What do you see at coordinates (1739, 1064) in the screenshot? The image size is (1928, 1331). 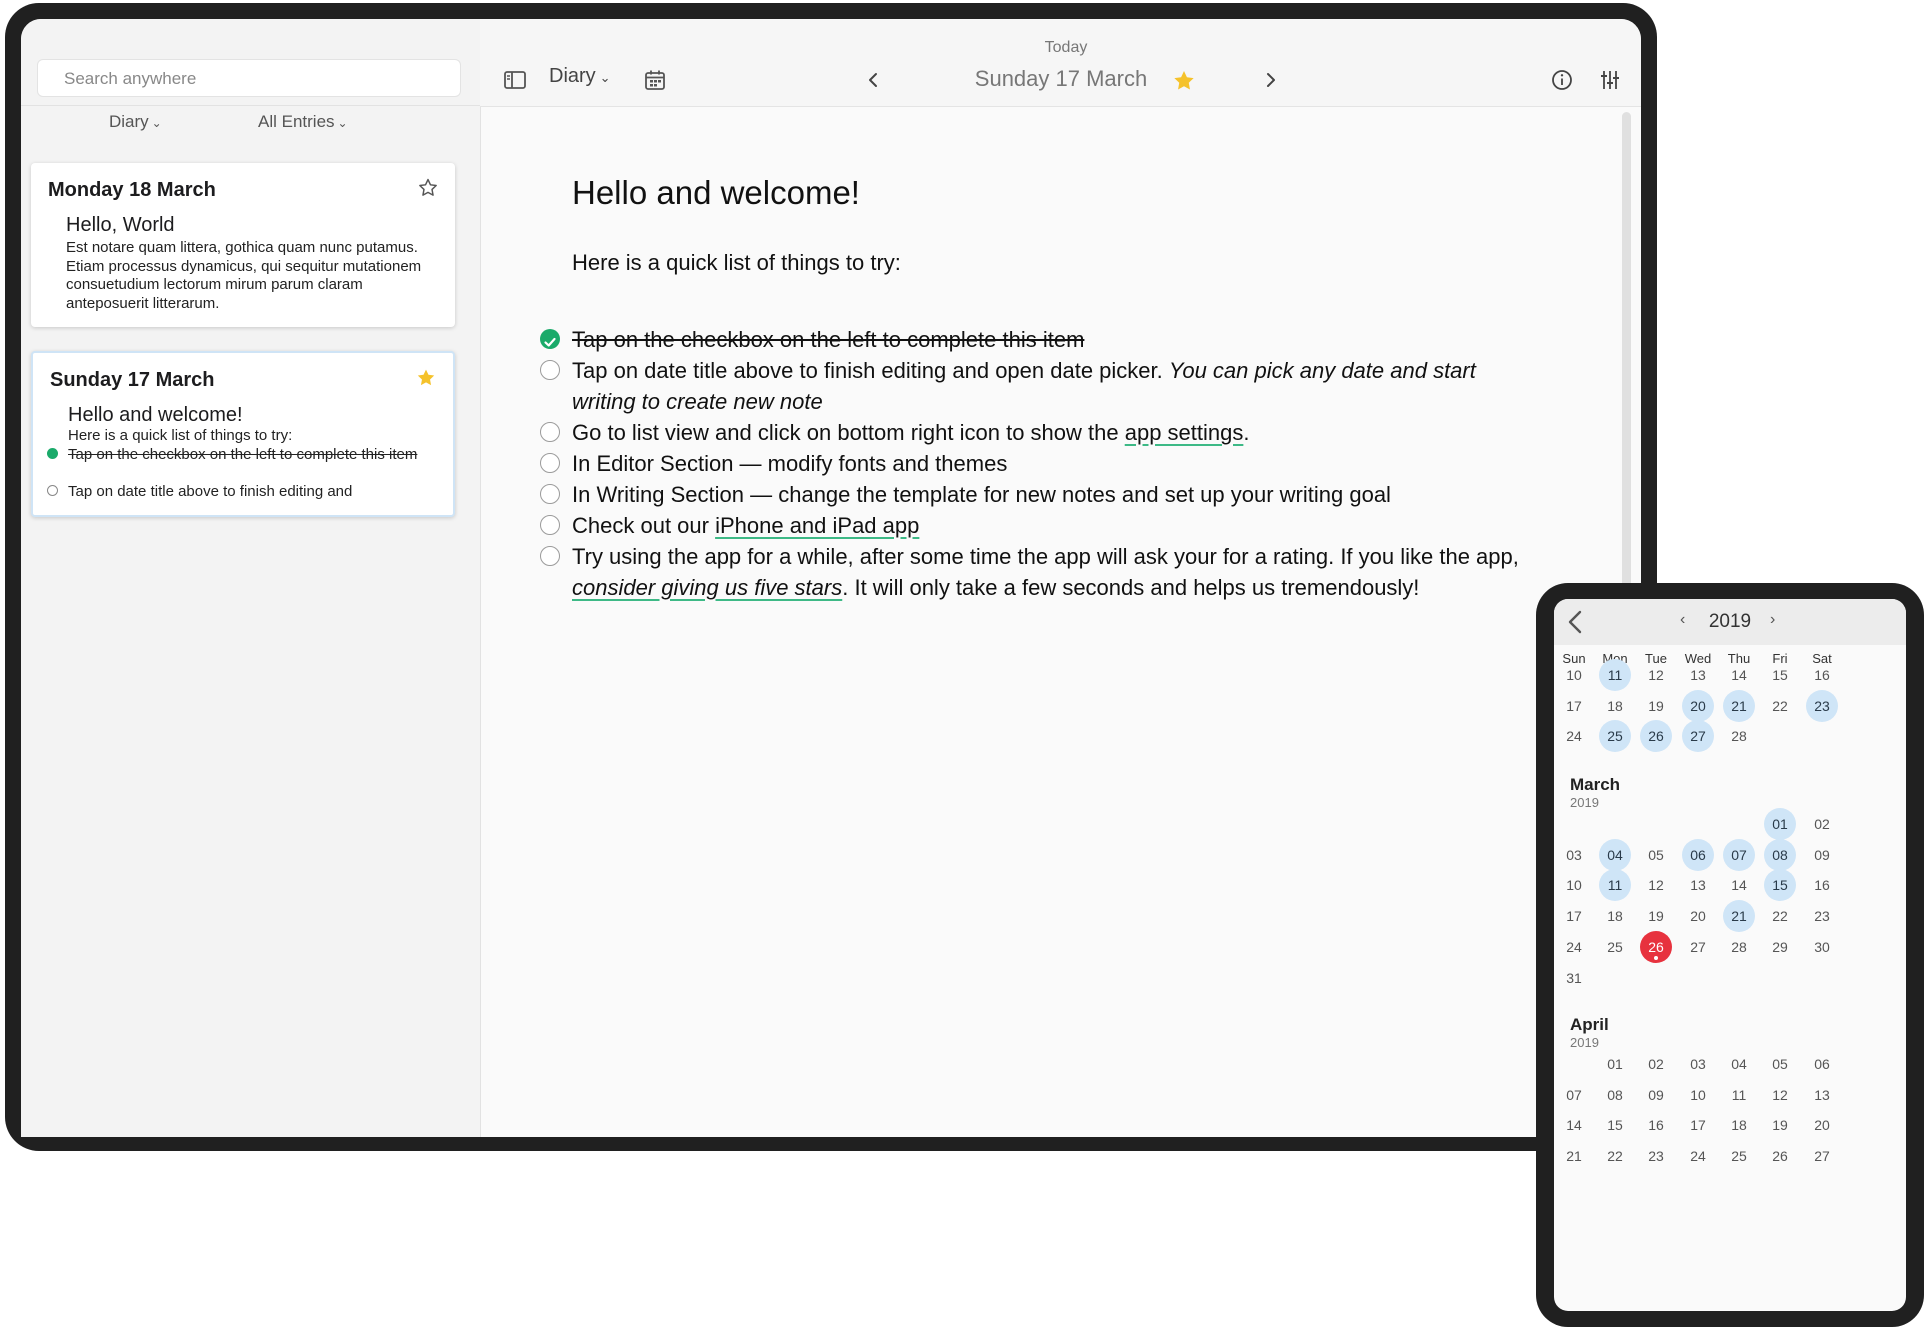 I see `calendar-day: 04` at bounding box center [1739, 1064].